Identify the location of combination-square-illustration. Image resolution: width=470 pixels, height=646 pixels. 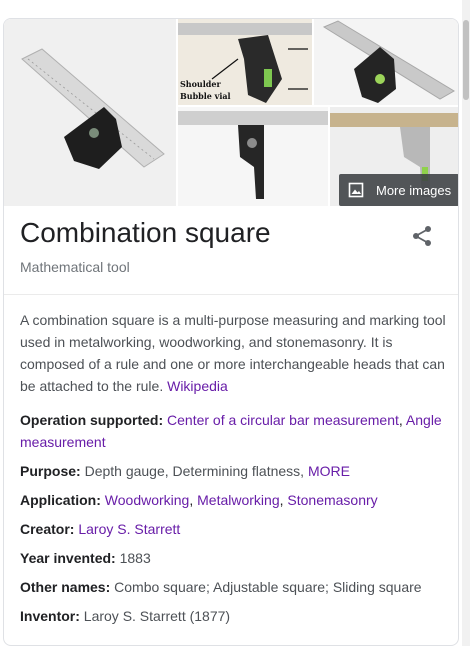
(93, 108).